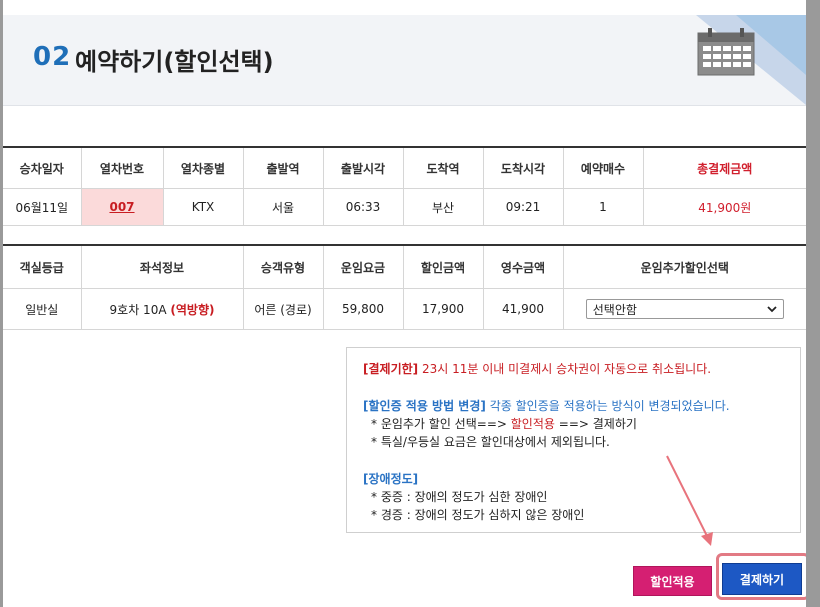 This screenshot has height=607, width=820. Describe the element at coordinates (724, 167) in the screenshot. I see `col-header-total: 총결제금액` at that location.